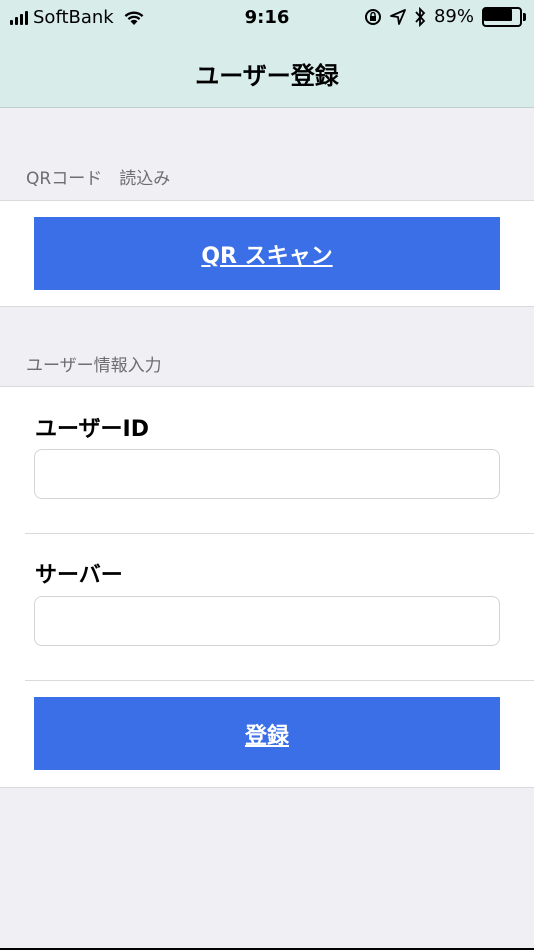  Describe the element at coordinates (267, 474) in the screenshot. I see `user-id-input` at that location.